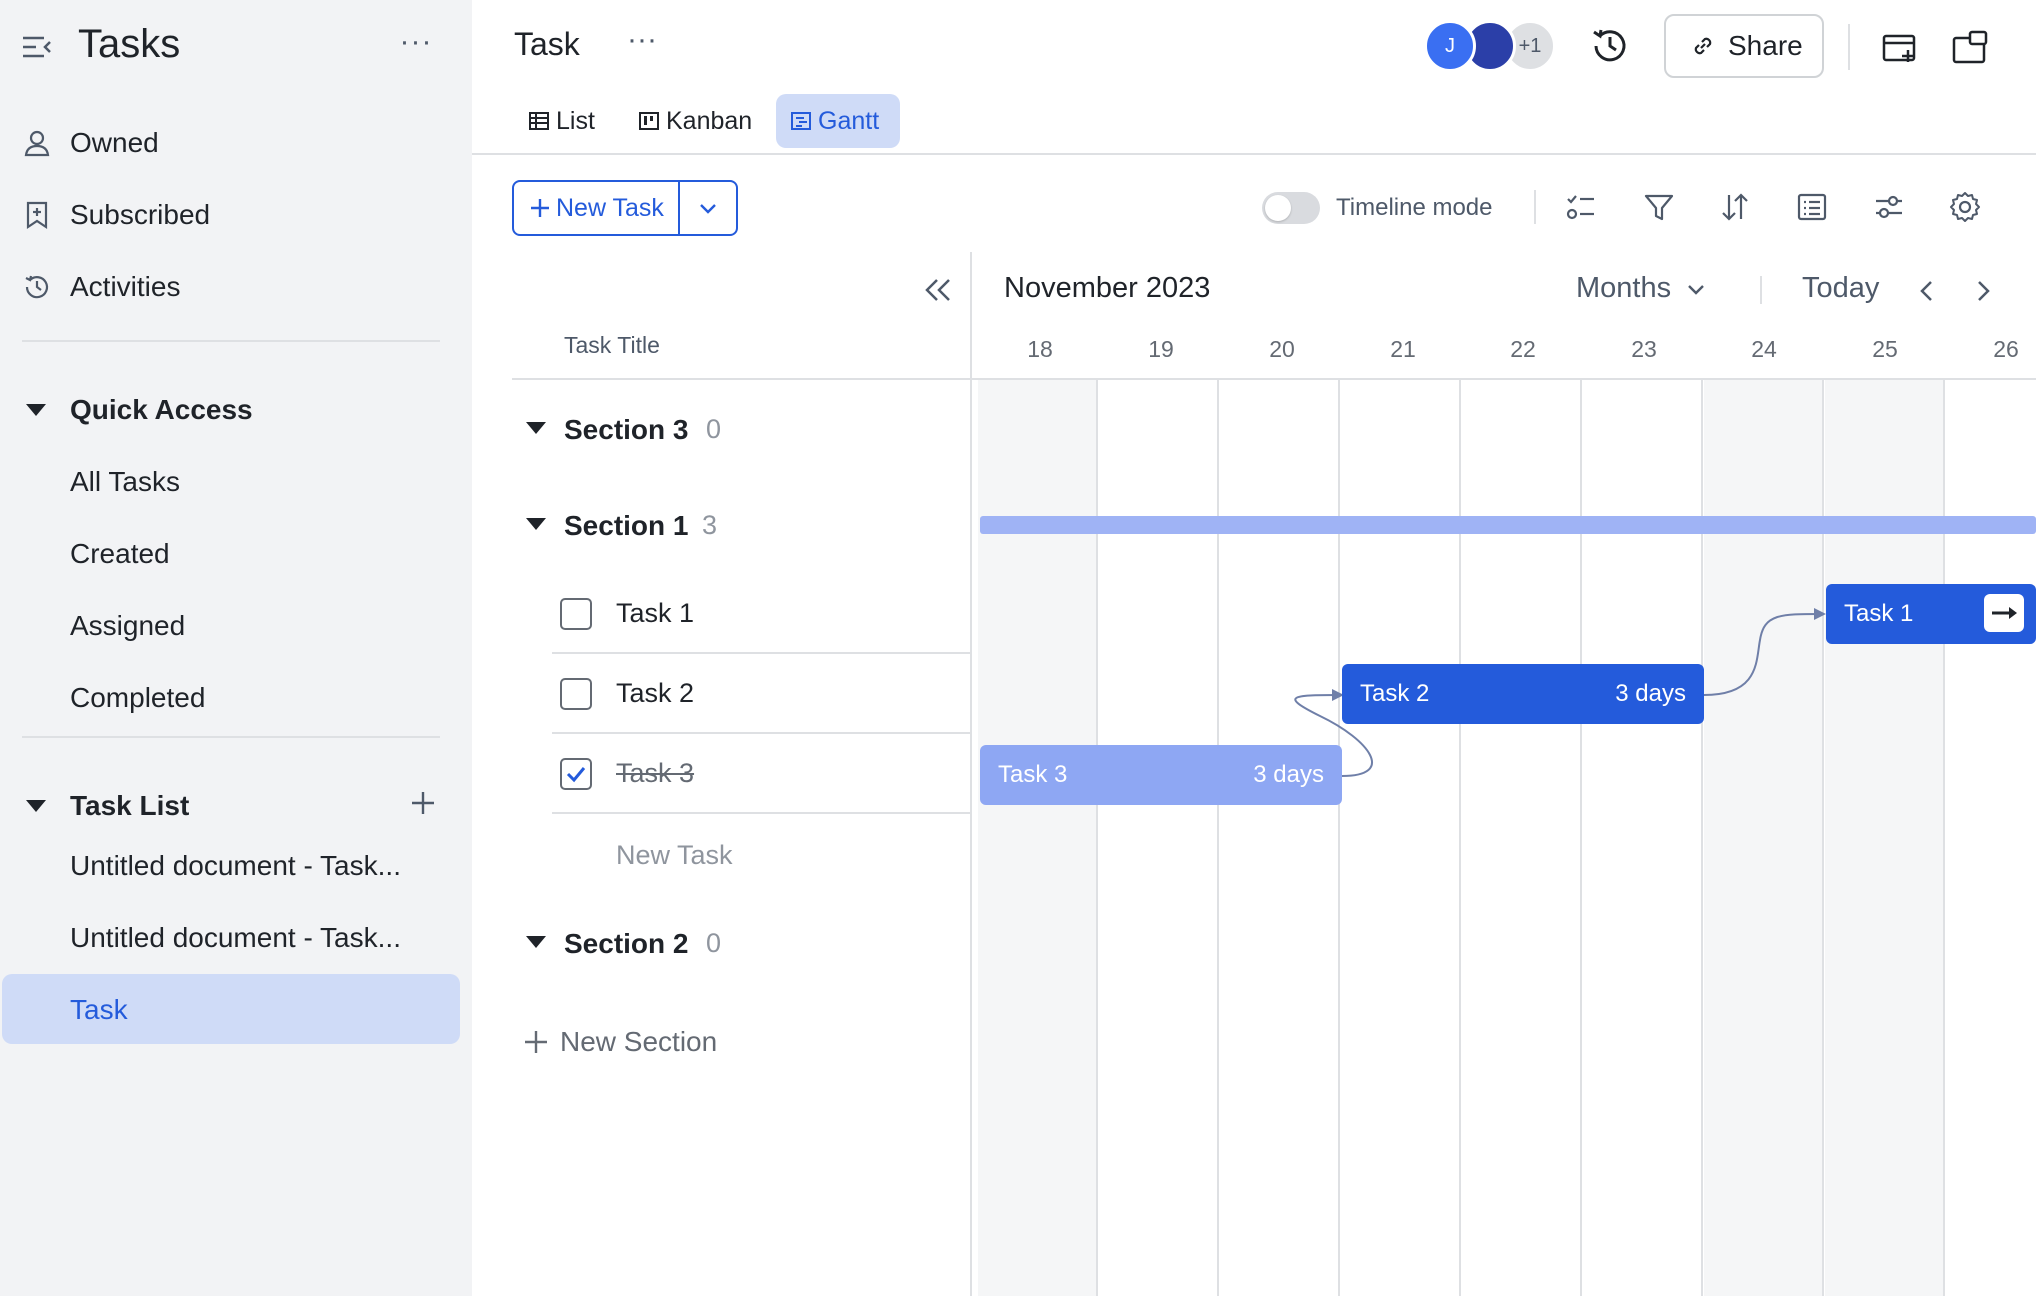 The width and height of the screenshot is (2036, 1296). I want to click on column-header-task-title: Task Title, so click(612, 345).